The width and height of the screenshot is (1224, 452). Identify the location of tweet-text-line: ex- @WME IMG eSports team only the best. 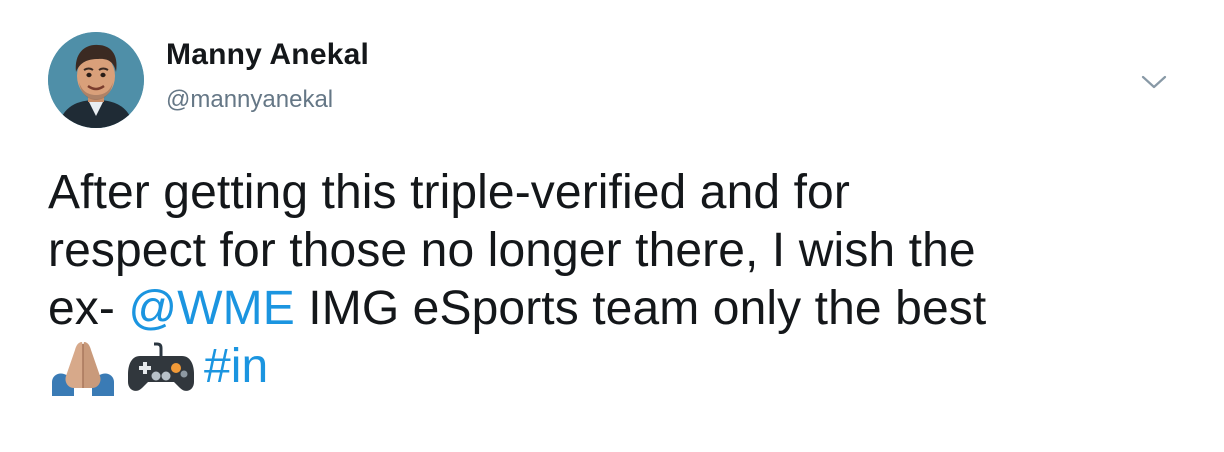
(618, 309).